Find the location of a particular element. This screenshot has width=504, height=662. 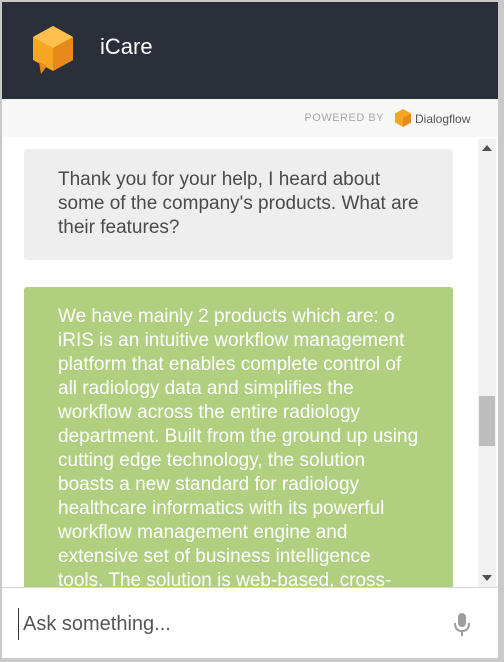

chat-scrollbar is located at coordinates (487, 363).